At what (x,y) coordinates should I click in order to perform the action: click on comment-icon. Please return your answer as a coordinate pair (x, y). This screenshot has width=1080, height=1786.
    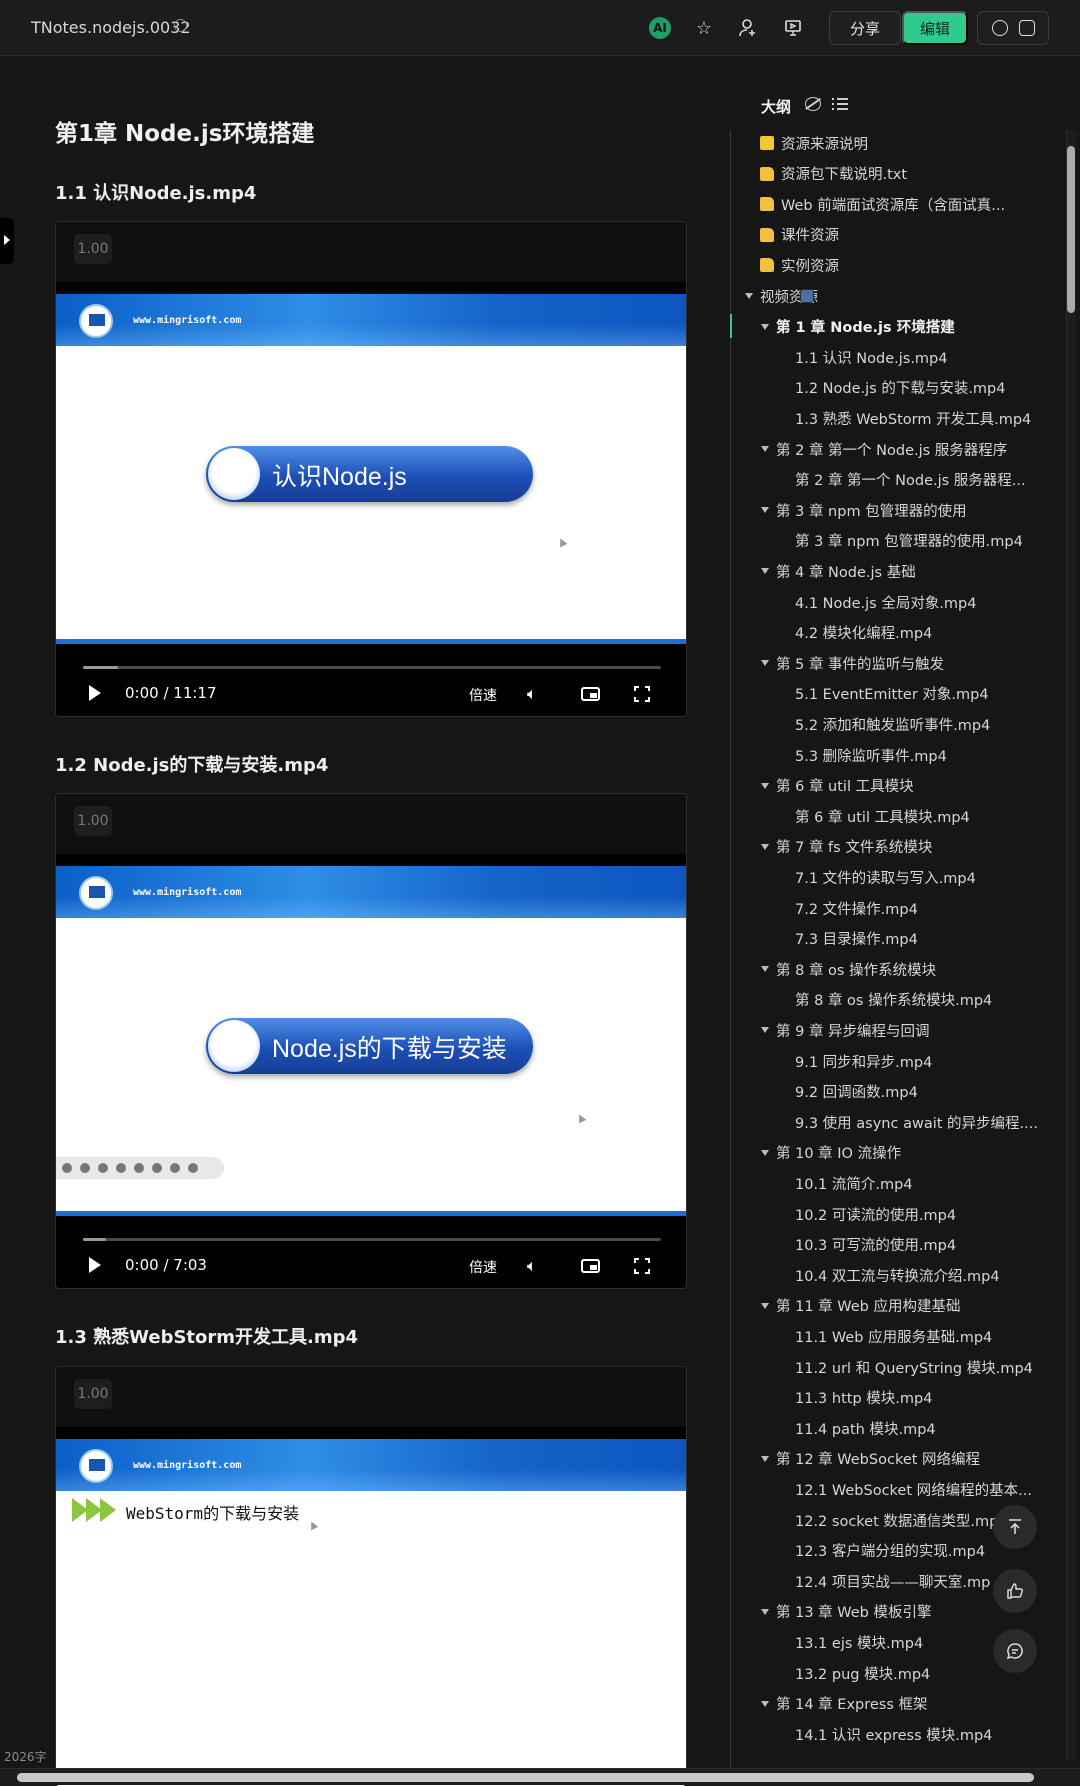
    Looking at the image, I should click on (999, 28).